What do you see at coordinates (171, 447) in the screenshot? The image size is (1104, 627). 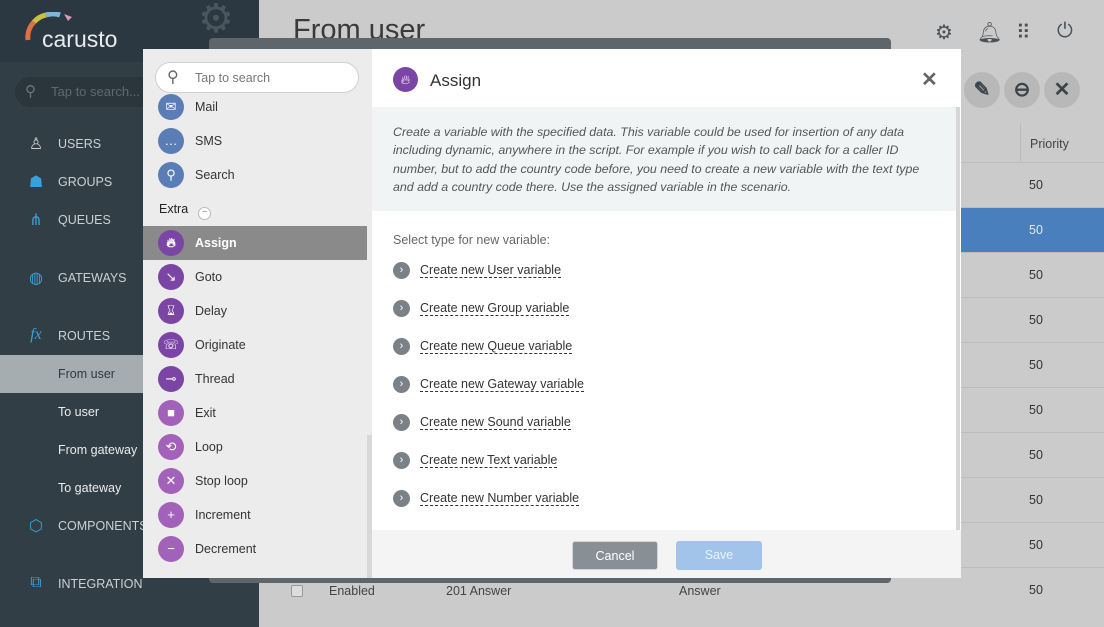 I see `loop-icon: ⟲` at bounding box center [171, 447].